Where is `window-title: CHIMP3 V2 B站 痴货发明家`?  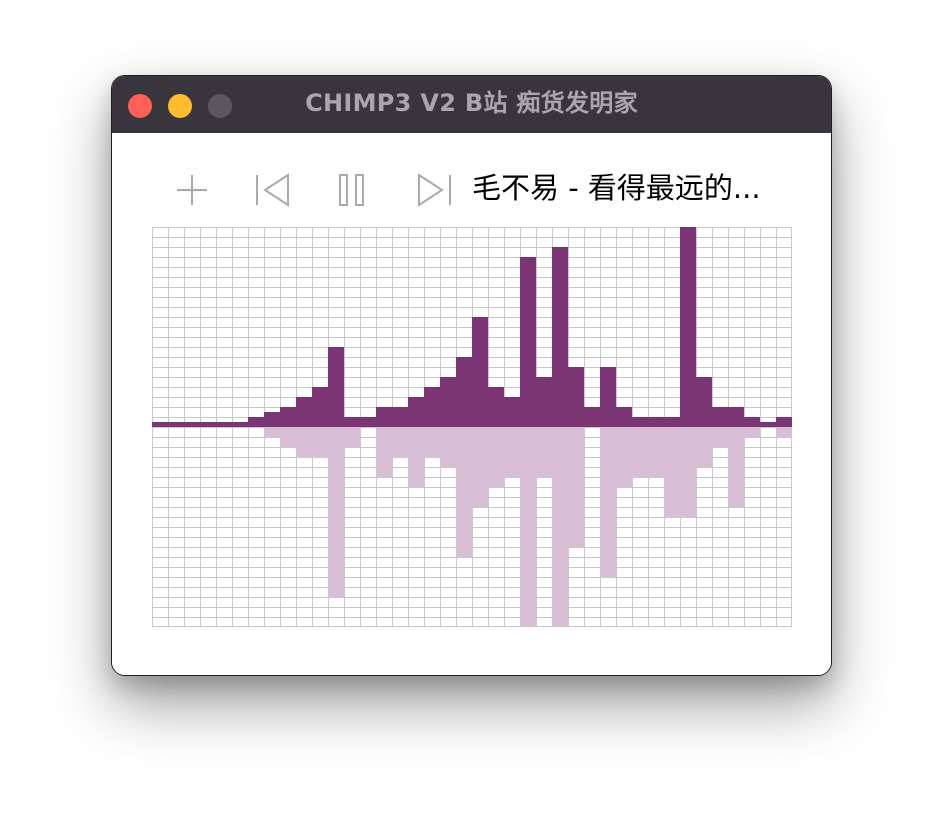
window-title: CHIMP3 V2 B站 痴货发明家 is located at coordinates (471, 103).